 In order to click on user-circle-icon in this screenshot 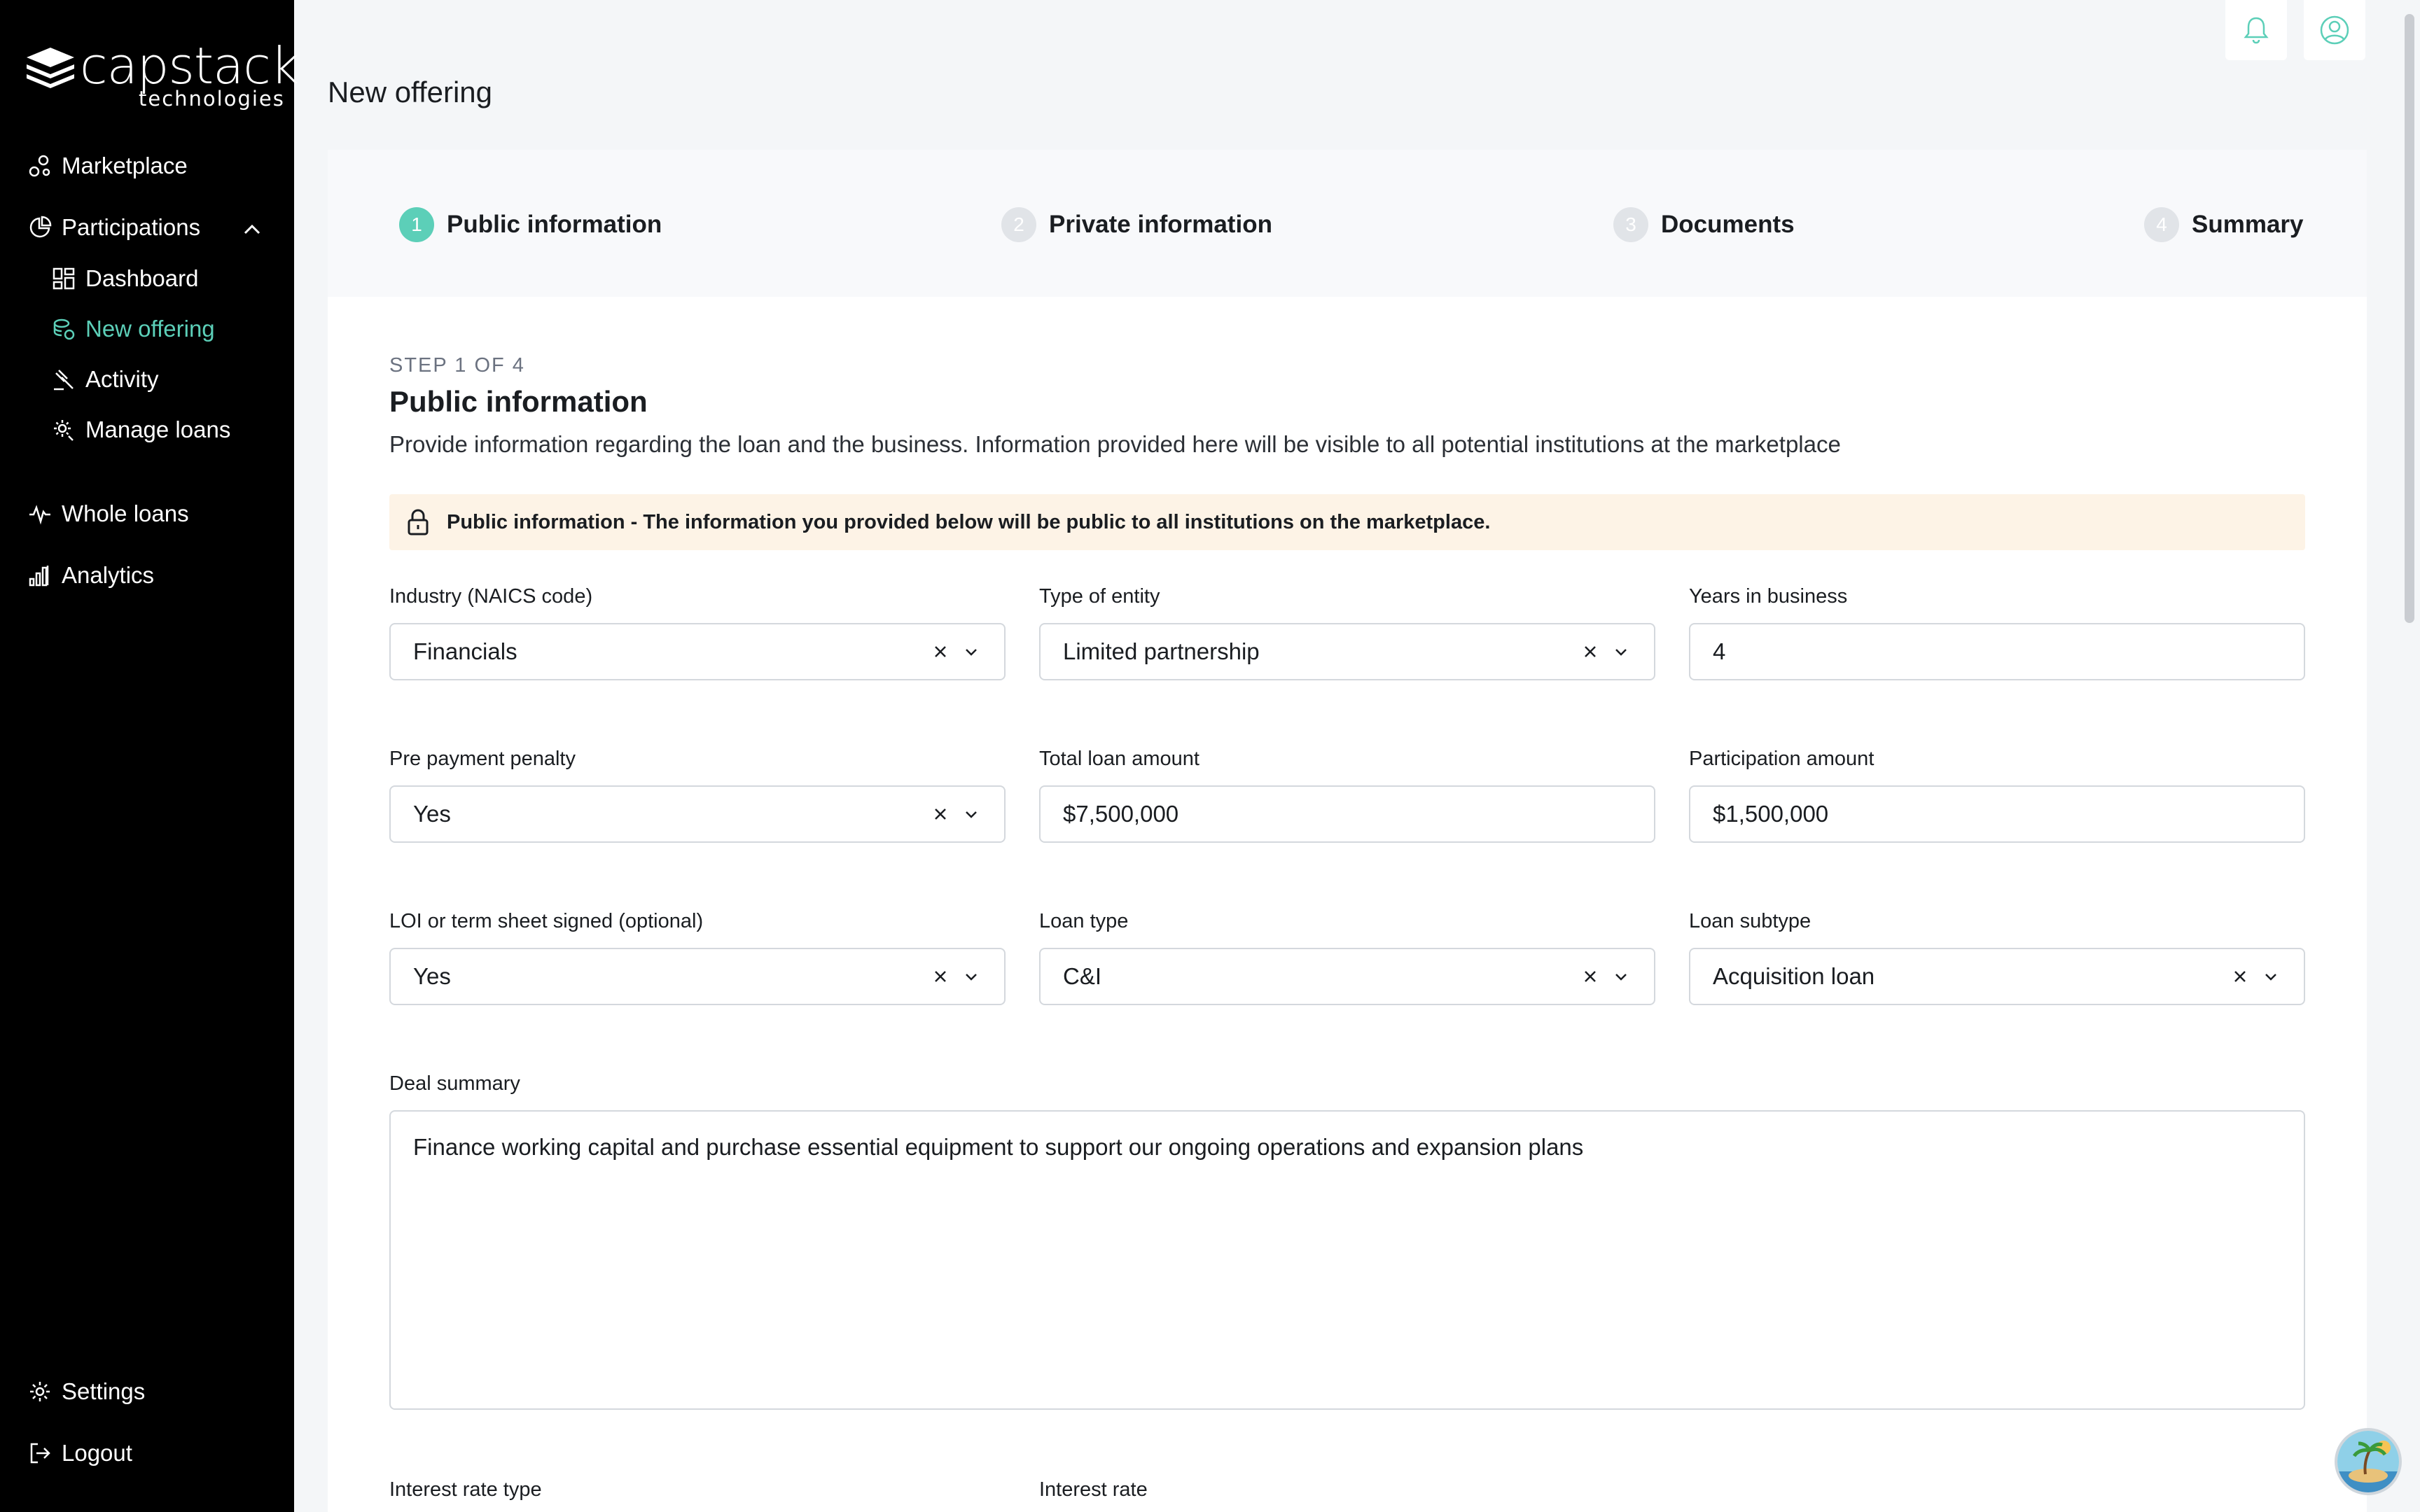, I will do `click(2334, 30)`.